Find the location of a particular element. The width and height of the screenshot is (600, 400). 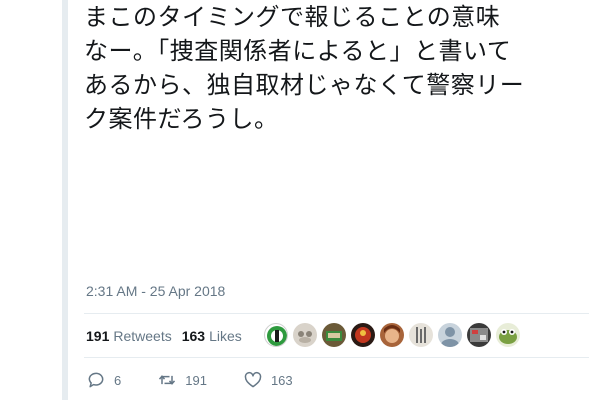

liker-avatars is located at coordinates (394, 335).